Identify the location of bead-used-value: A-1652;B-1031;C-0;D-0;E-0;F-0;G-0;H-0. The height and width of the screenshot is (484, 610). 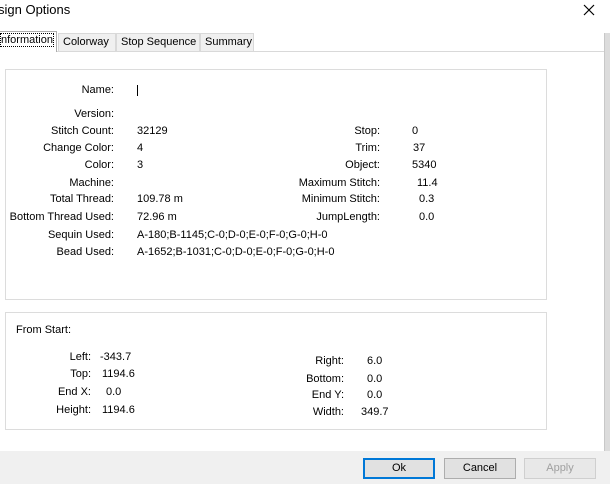
(236, 252).